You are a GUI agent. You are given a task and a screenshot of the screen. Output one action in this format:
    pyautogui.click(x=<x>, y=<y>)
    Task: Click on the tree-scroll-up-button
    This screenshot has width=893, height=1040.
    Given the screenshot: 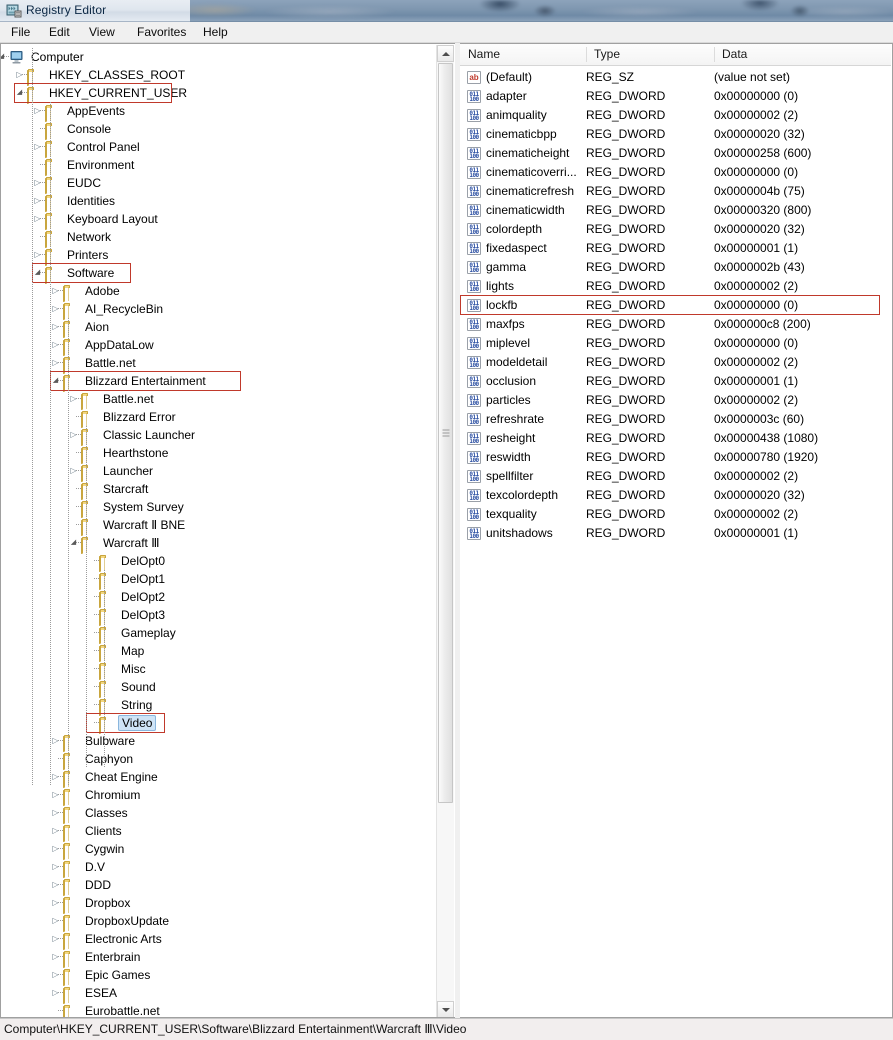 What is the action you would take?
    pyautogui.click(x=445, y=53)
    